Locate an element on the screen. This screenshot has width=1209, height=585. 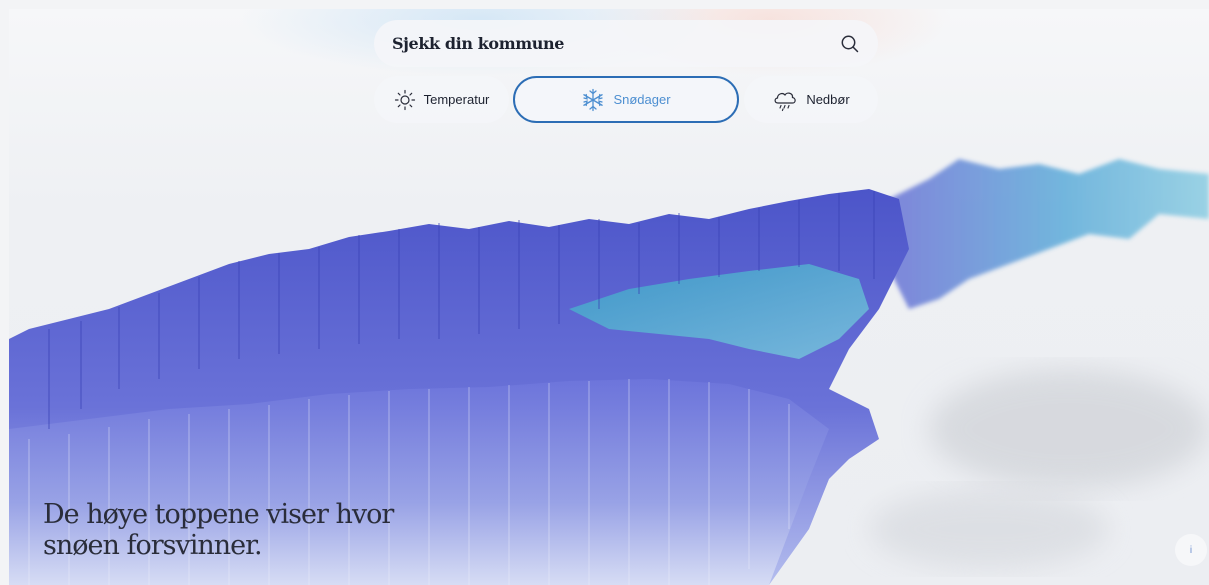
tab-snodager: Snødager is located at coordinates (626, 99).